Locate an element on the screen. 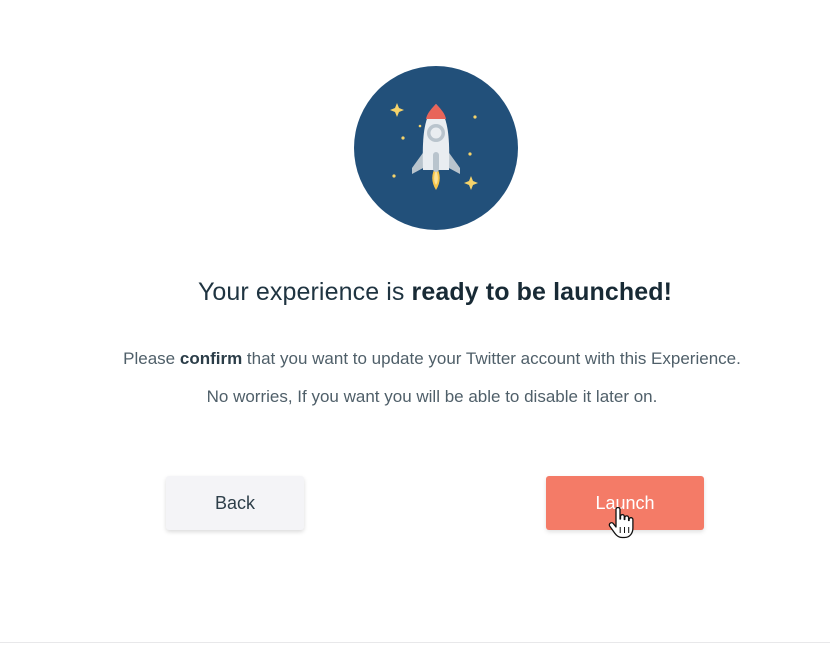 The image size is (830, 648). launch-button-label: Launch is located at coordinates (625, 502).